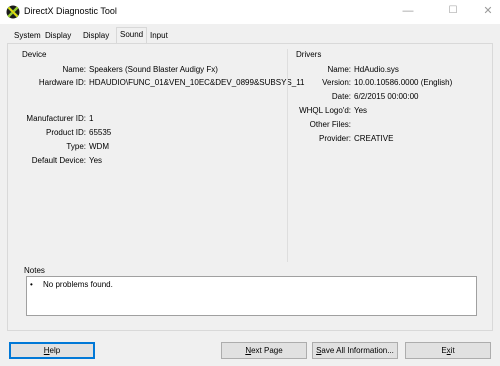 This screenshot has width=500, height=366. What do you see at coordinates (65, 132) in the screenshot?
I see `product-id-label: Product ID:` at bounding box center [65, 132].